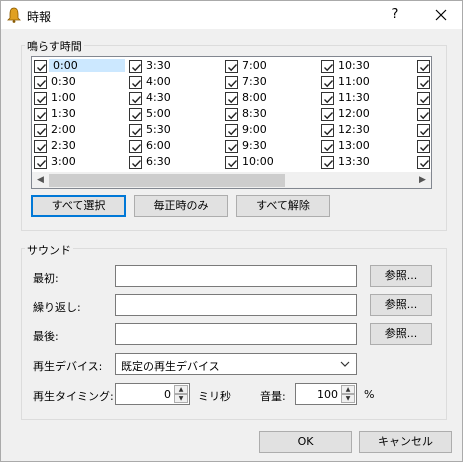 The height and width of the screenshot is (462, 463). I want to click on volume-unit: %, so click(369, 394).